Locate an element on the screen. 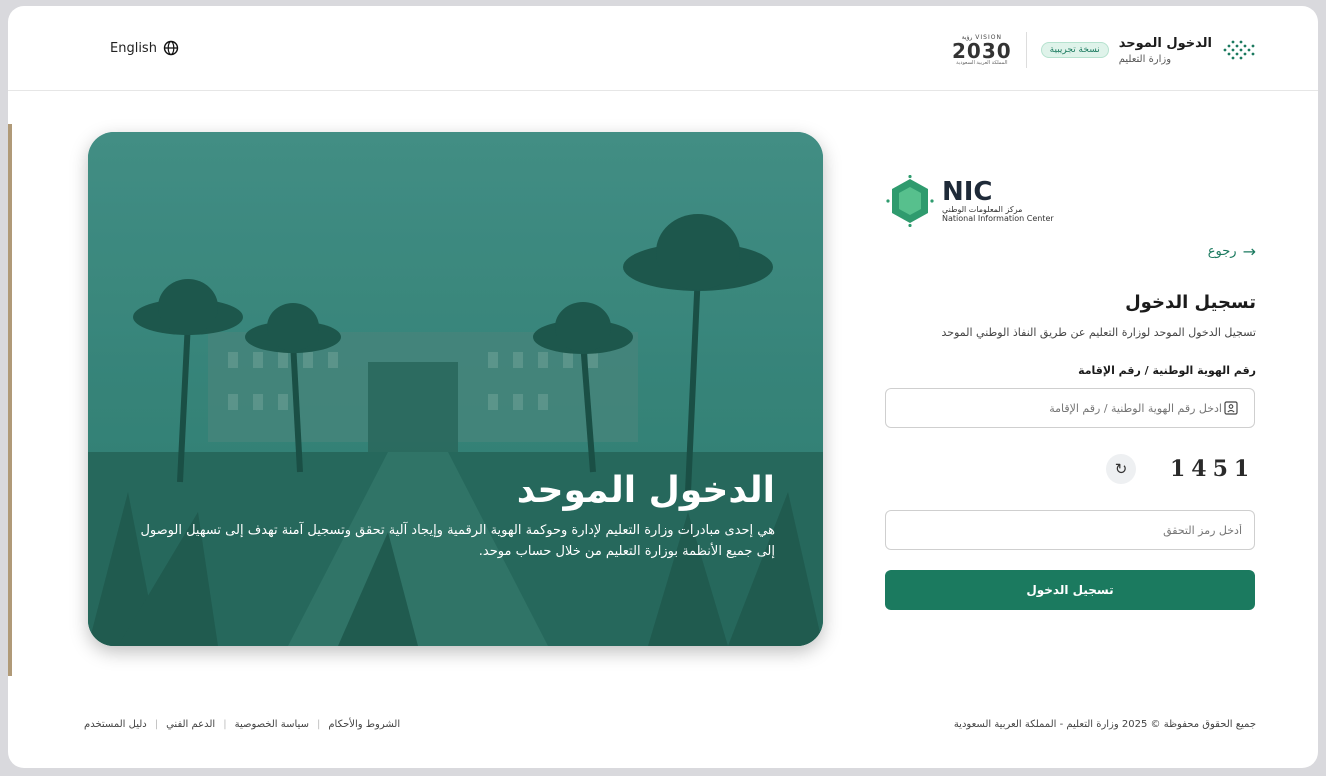 The width and height of the screenshot is (1326, 776). language-switch: English is located at coordinates (144, 48).